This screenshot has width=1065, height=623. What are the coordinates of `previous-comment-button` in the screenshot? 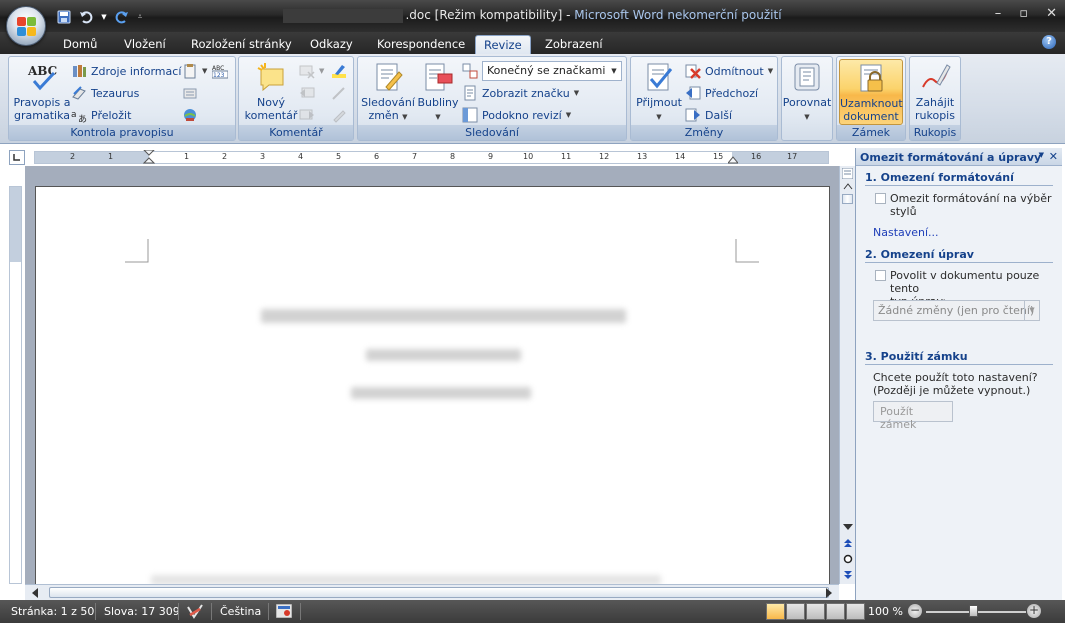 It's located at (307, 93).